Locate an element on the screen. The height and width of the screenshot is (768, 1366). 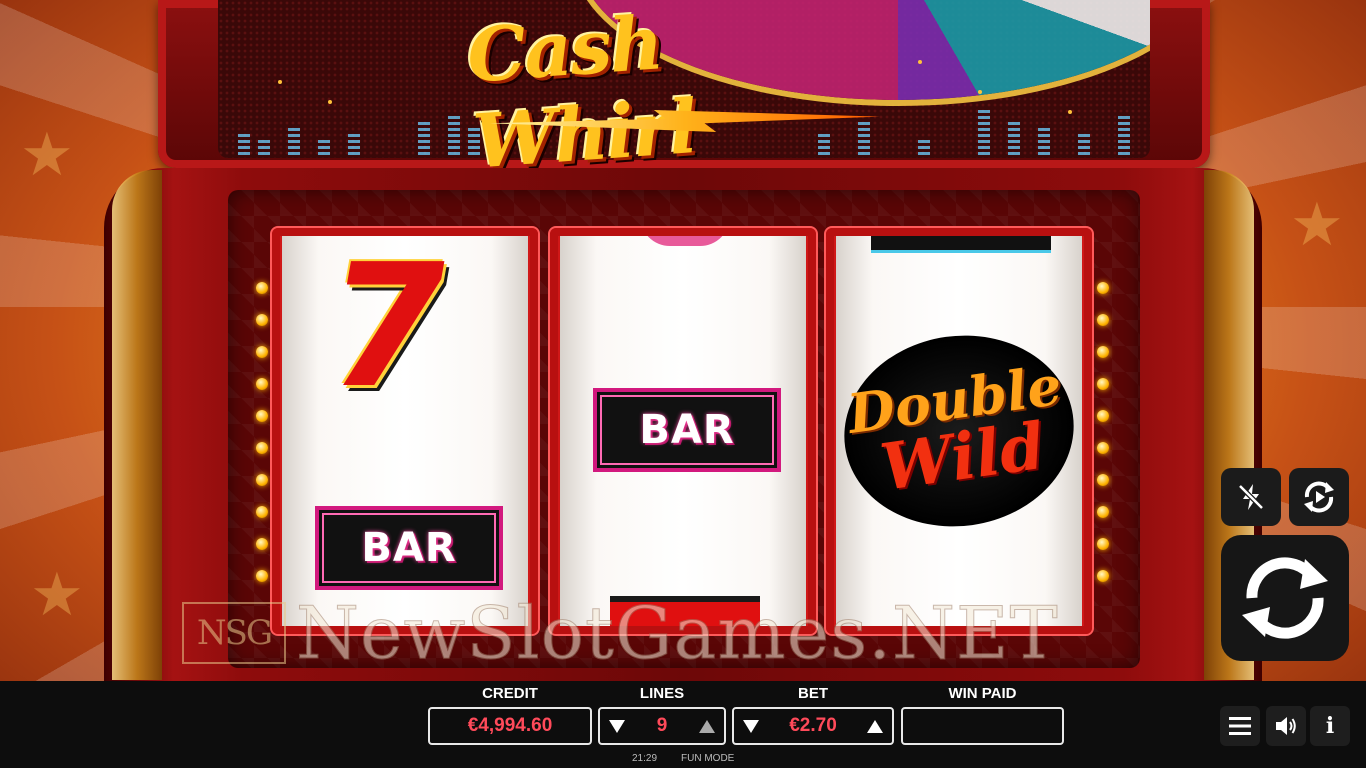
watermark-logo: NSG is located at coordinates (234, 633).